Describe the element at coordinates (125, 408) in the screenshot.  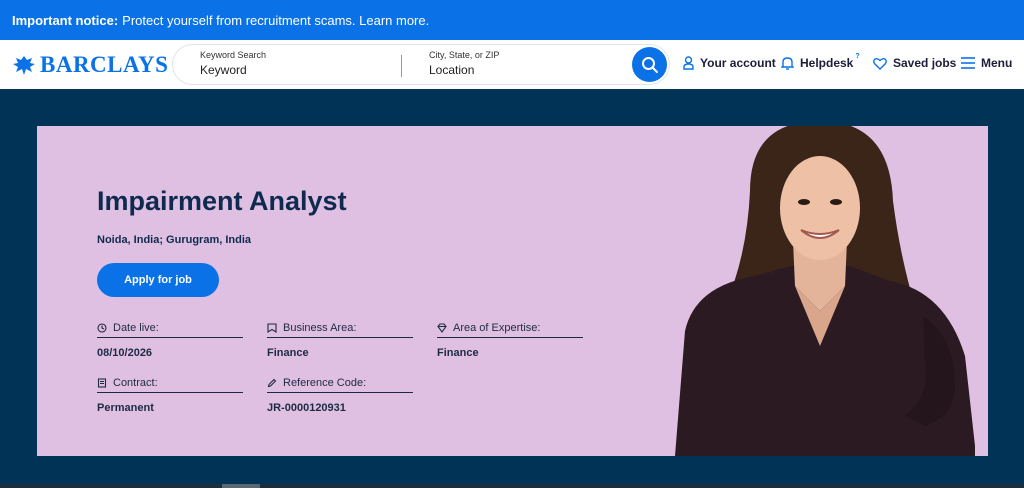
I see `contract-value: Permanent` at that location.